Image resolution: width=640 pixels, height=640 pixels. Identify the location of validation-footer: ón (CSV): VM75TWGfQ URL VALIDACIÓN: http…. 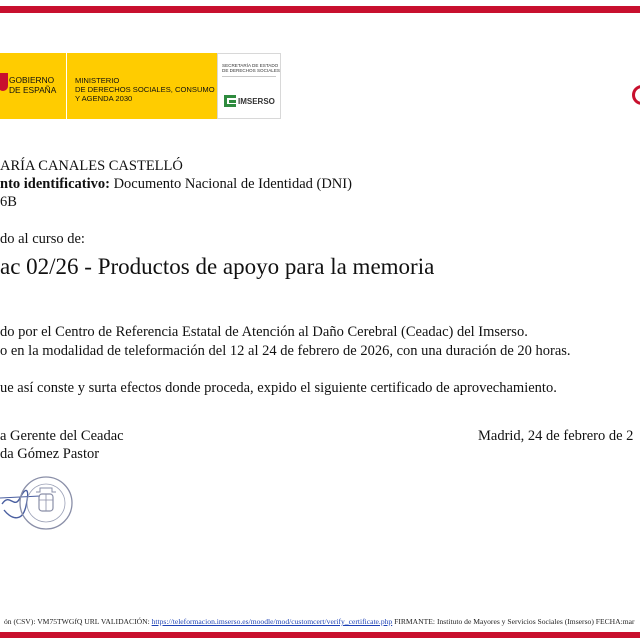
(319, 621).